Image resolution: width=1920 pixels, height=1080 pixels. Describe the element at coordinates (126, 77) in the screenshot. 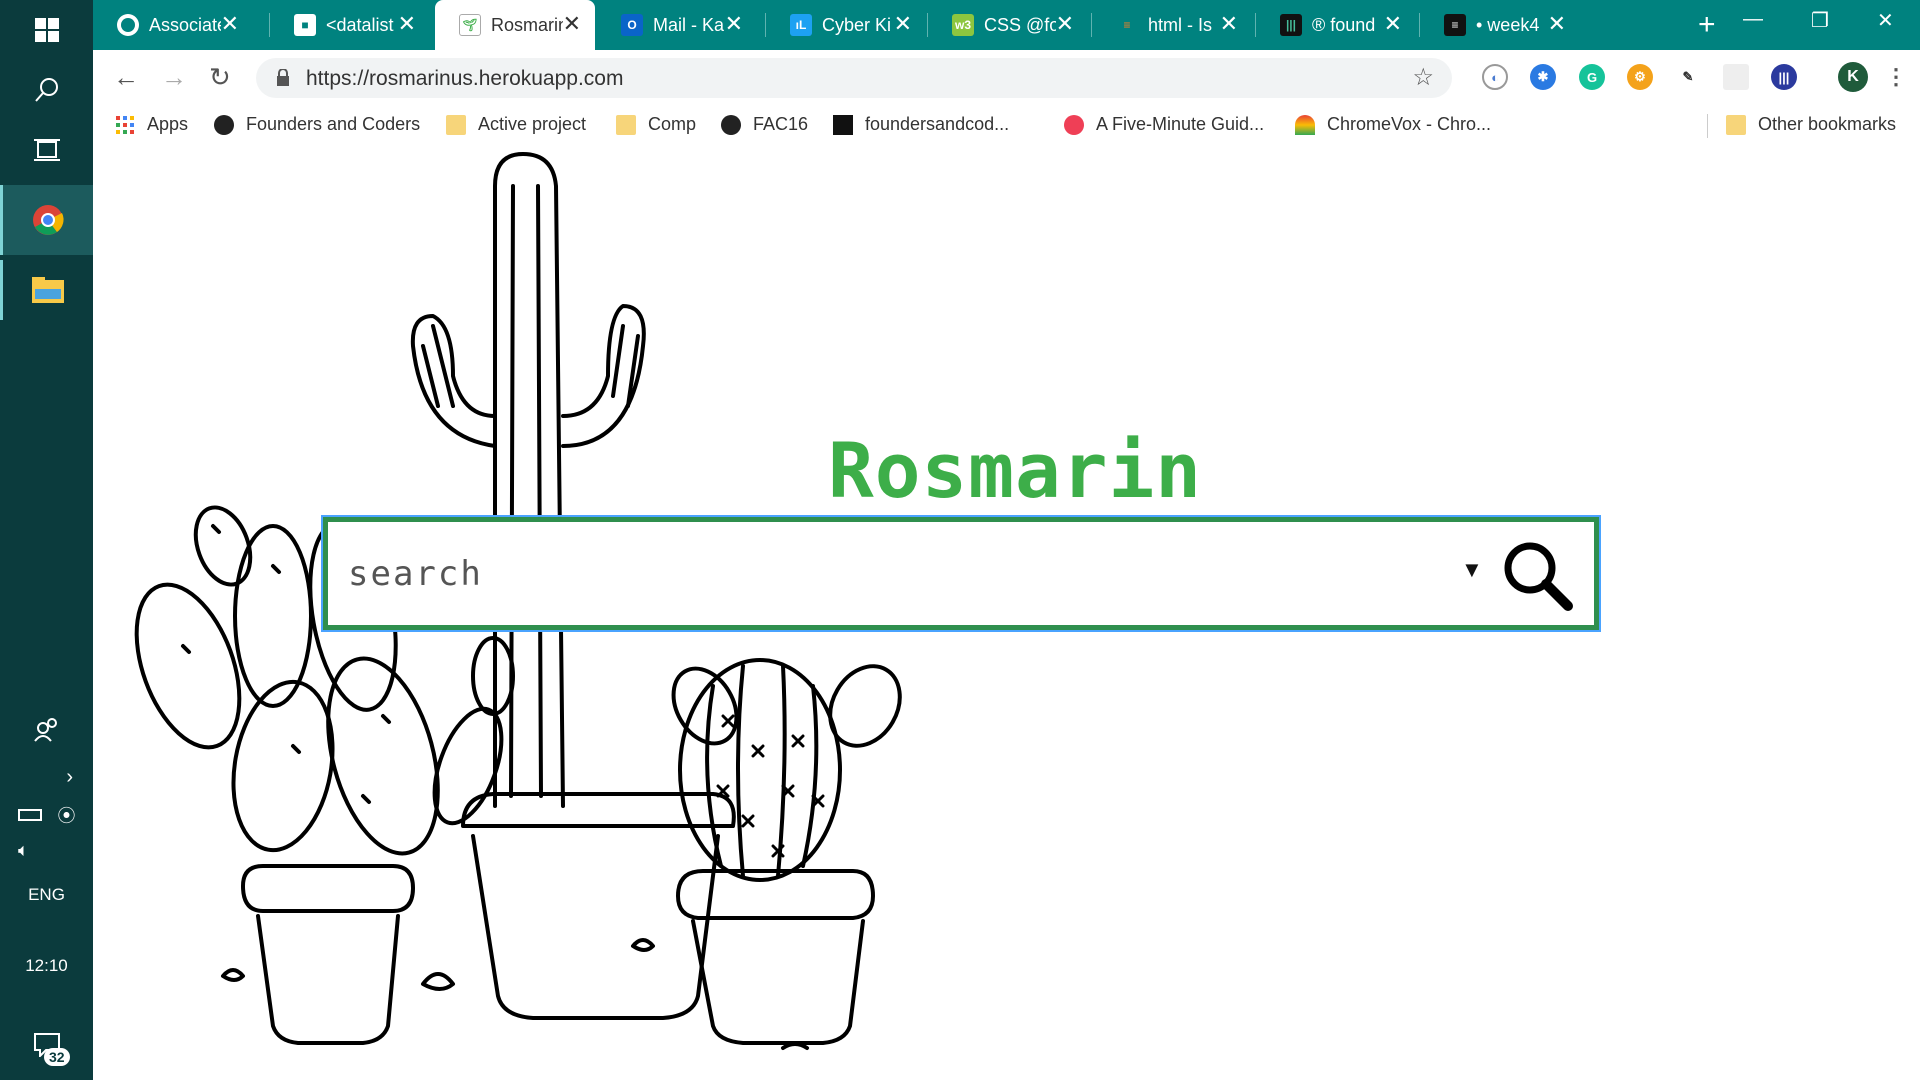

I see `back-button: ←` at that location.